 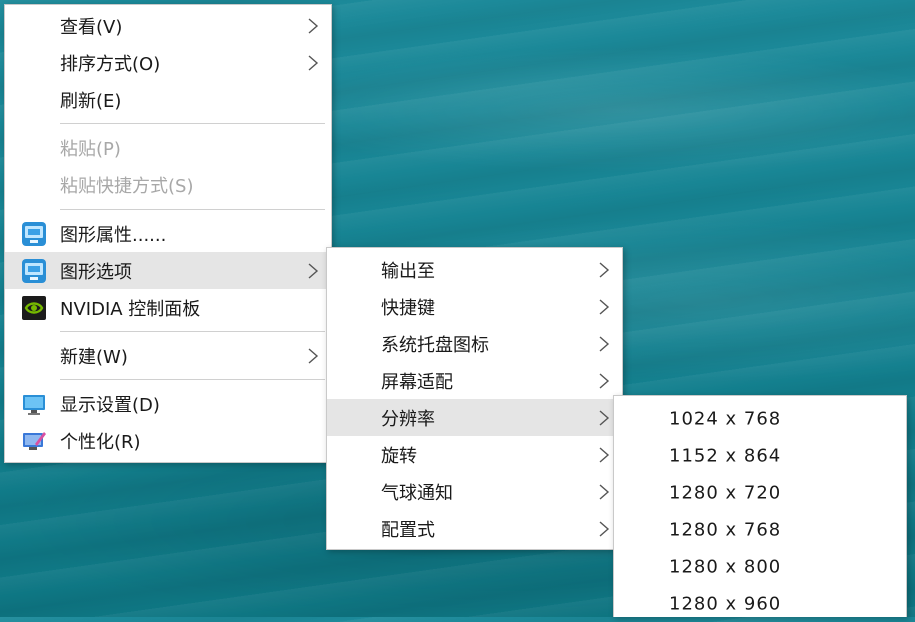 I want to click on menu-item-label: 排序方式(O), so click(x=110, y=64).